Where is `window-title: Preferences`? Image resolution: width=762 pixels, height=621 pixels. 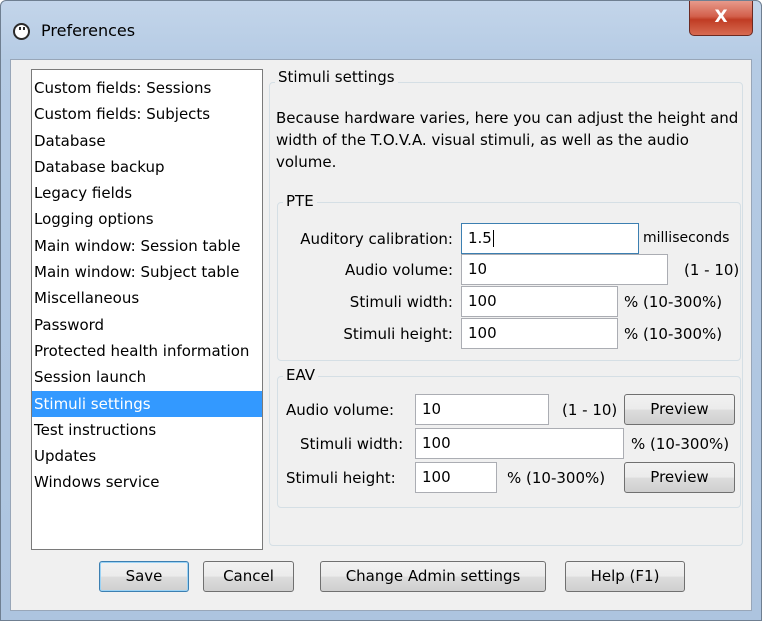 window-title: Preferences is located at coordinates (88, 30).